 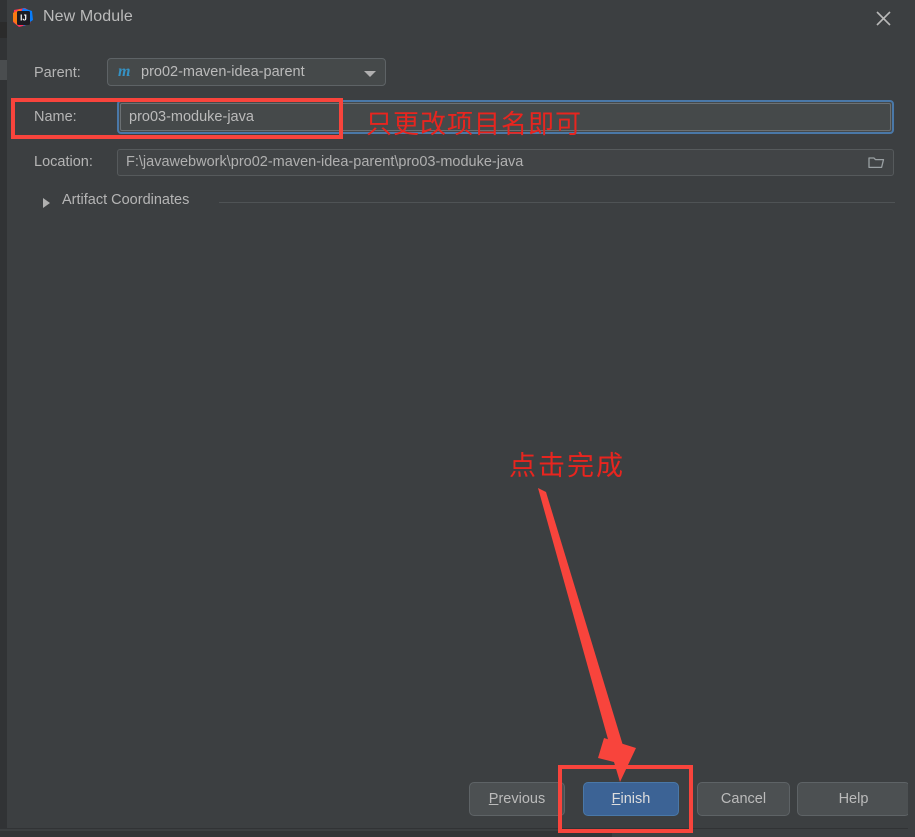 I want to click on help-button-label: Help, so click(x=853, y=799).